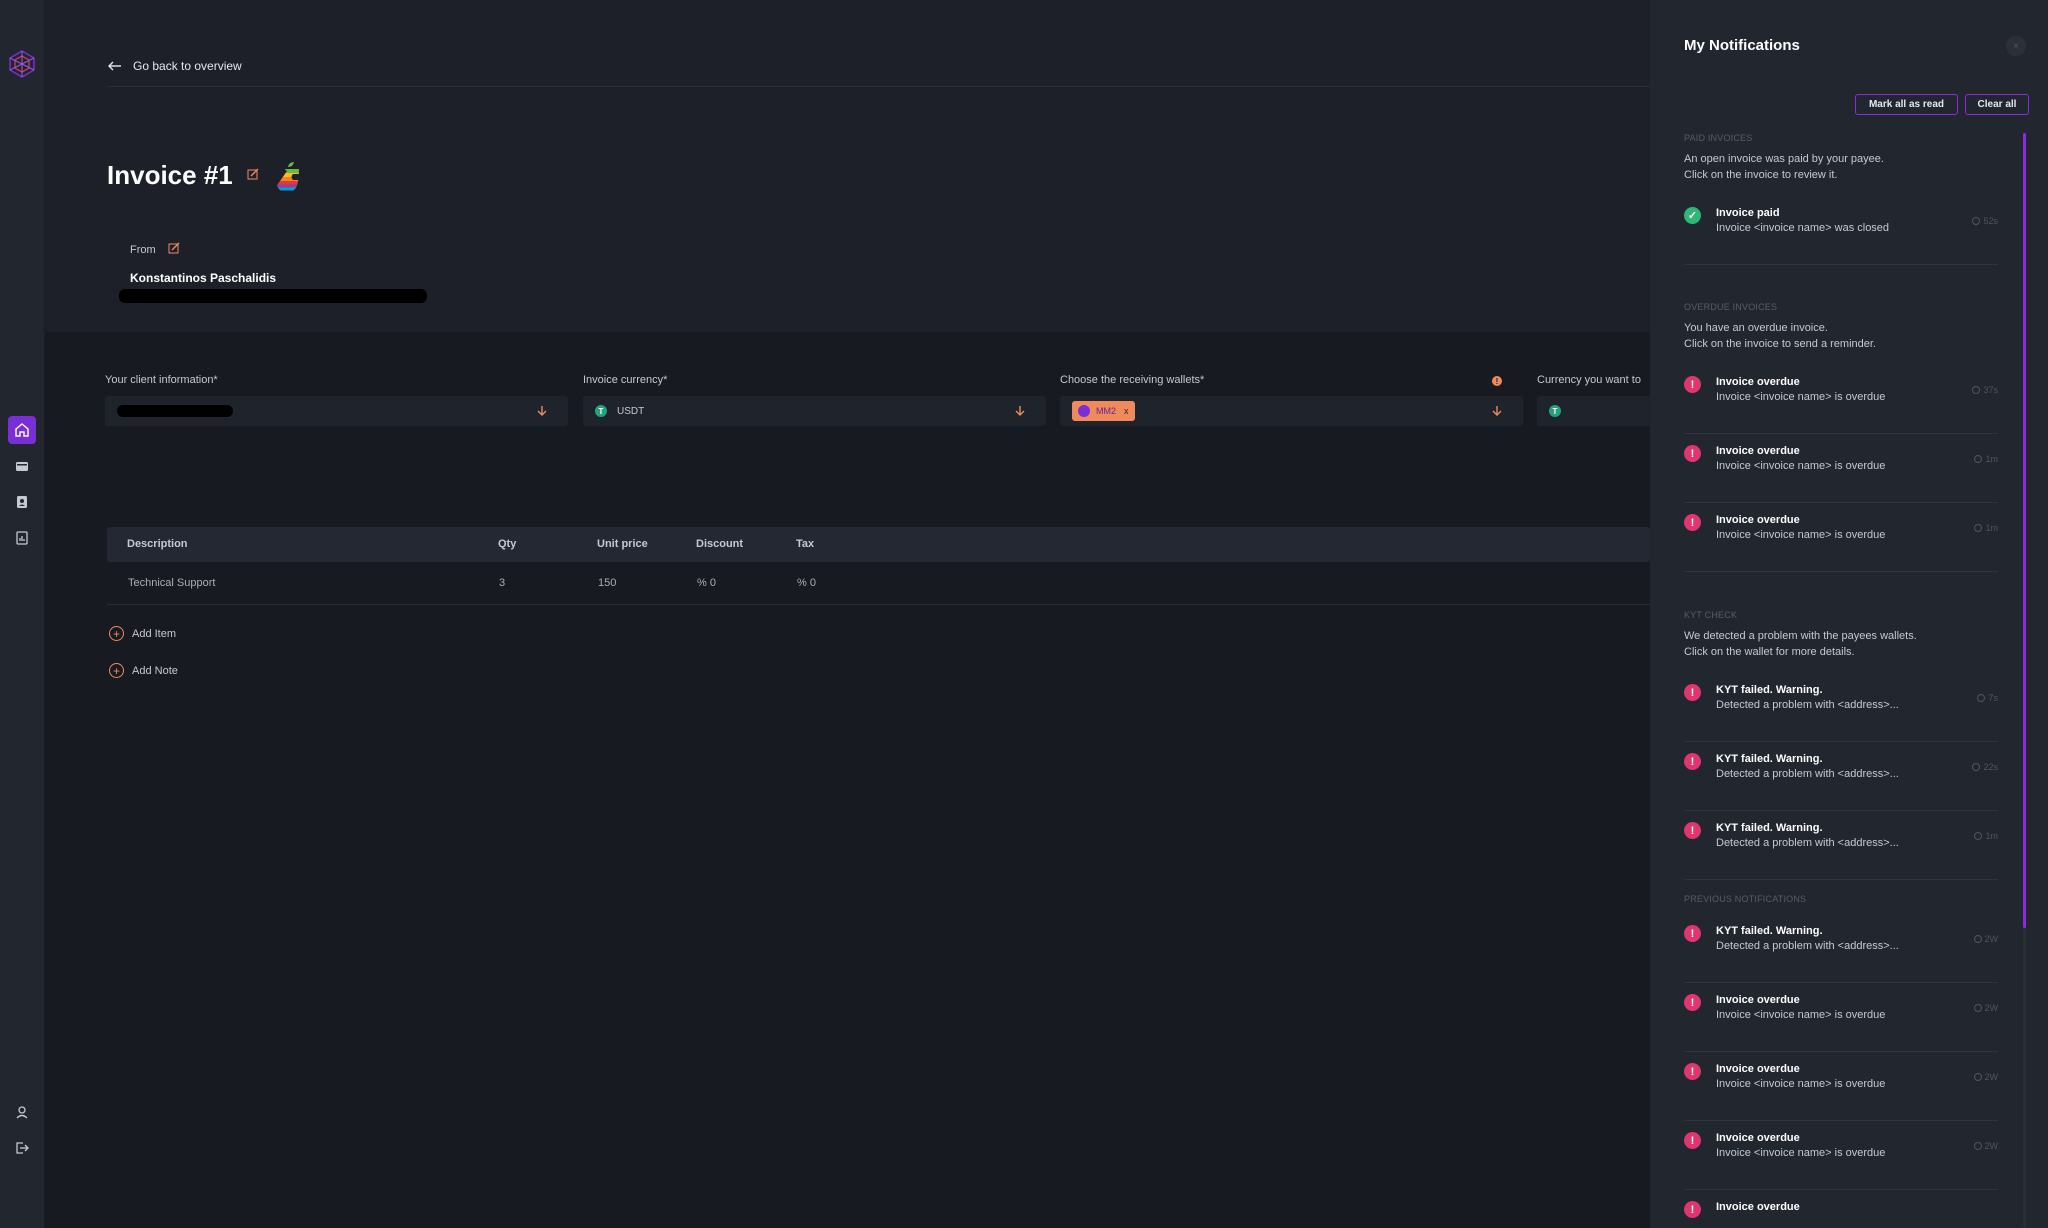 The width and height of the screenshot is (2048, 1228). What do you see at coordinates (273, 296) in the screenshot?
I see `redacted-address` at bounding box center [273, 296].